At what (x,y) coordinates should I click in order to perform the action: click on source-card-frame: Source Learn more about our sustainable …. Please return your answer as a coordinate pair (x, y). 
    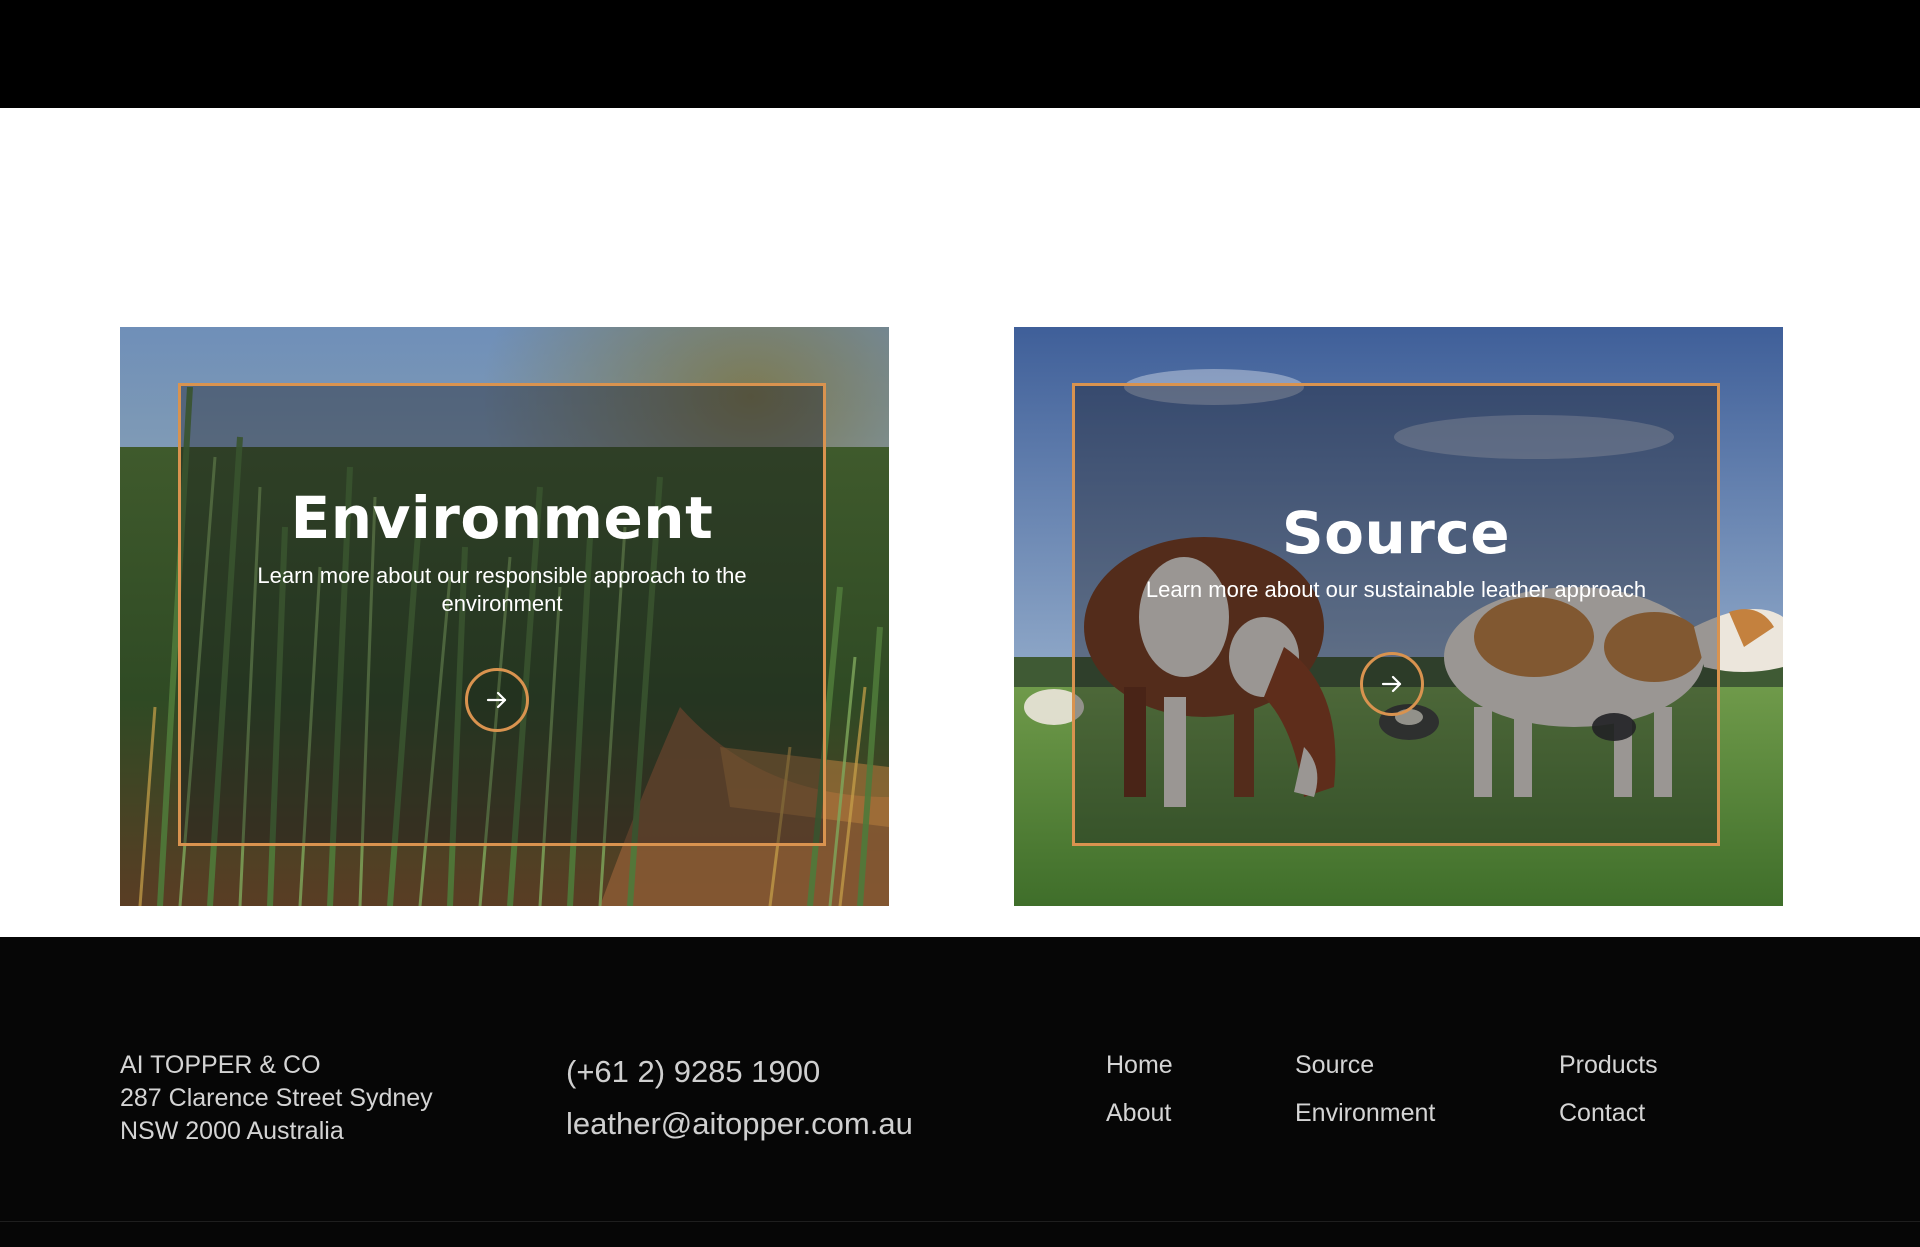
    Looking at the image, I should click on (1396, 614).